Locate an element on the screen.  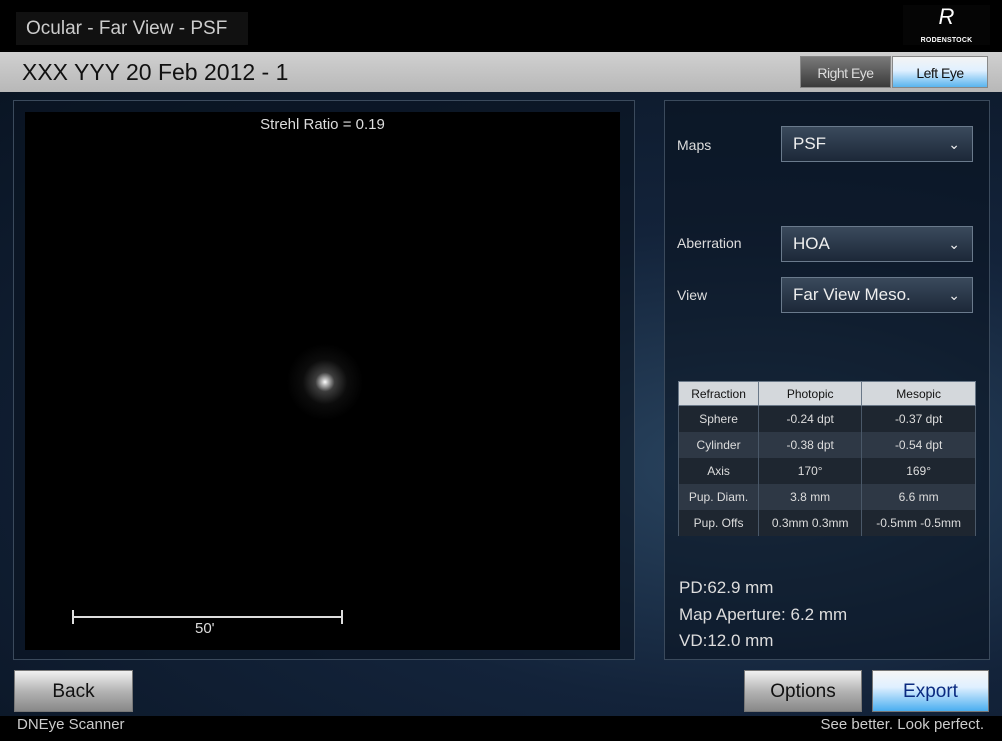
aberration-dropdown: HOA ⌄ is located at coordinates (877, 244).